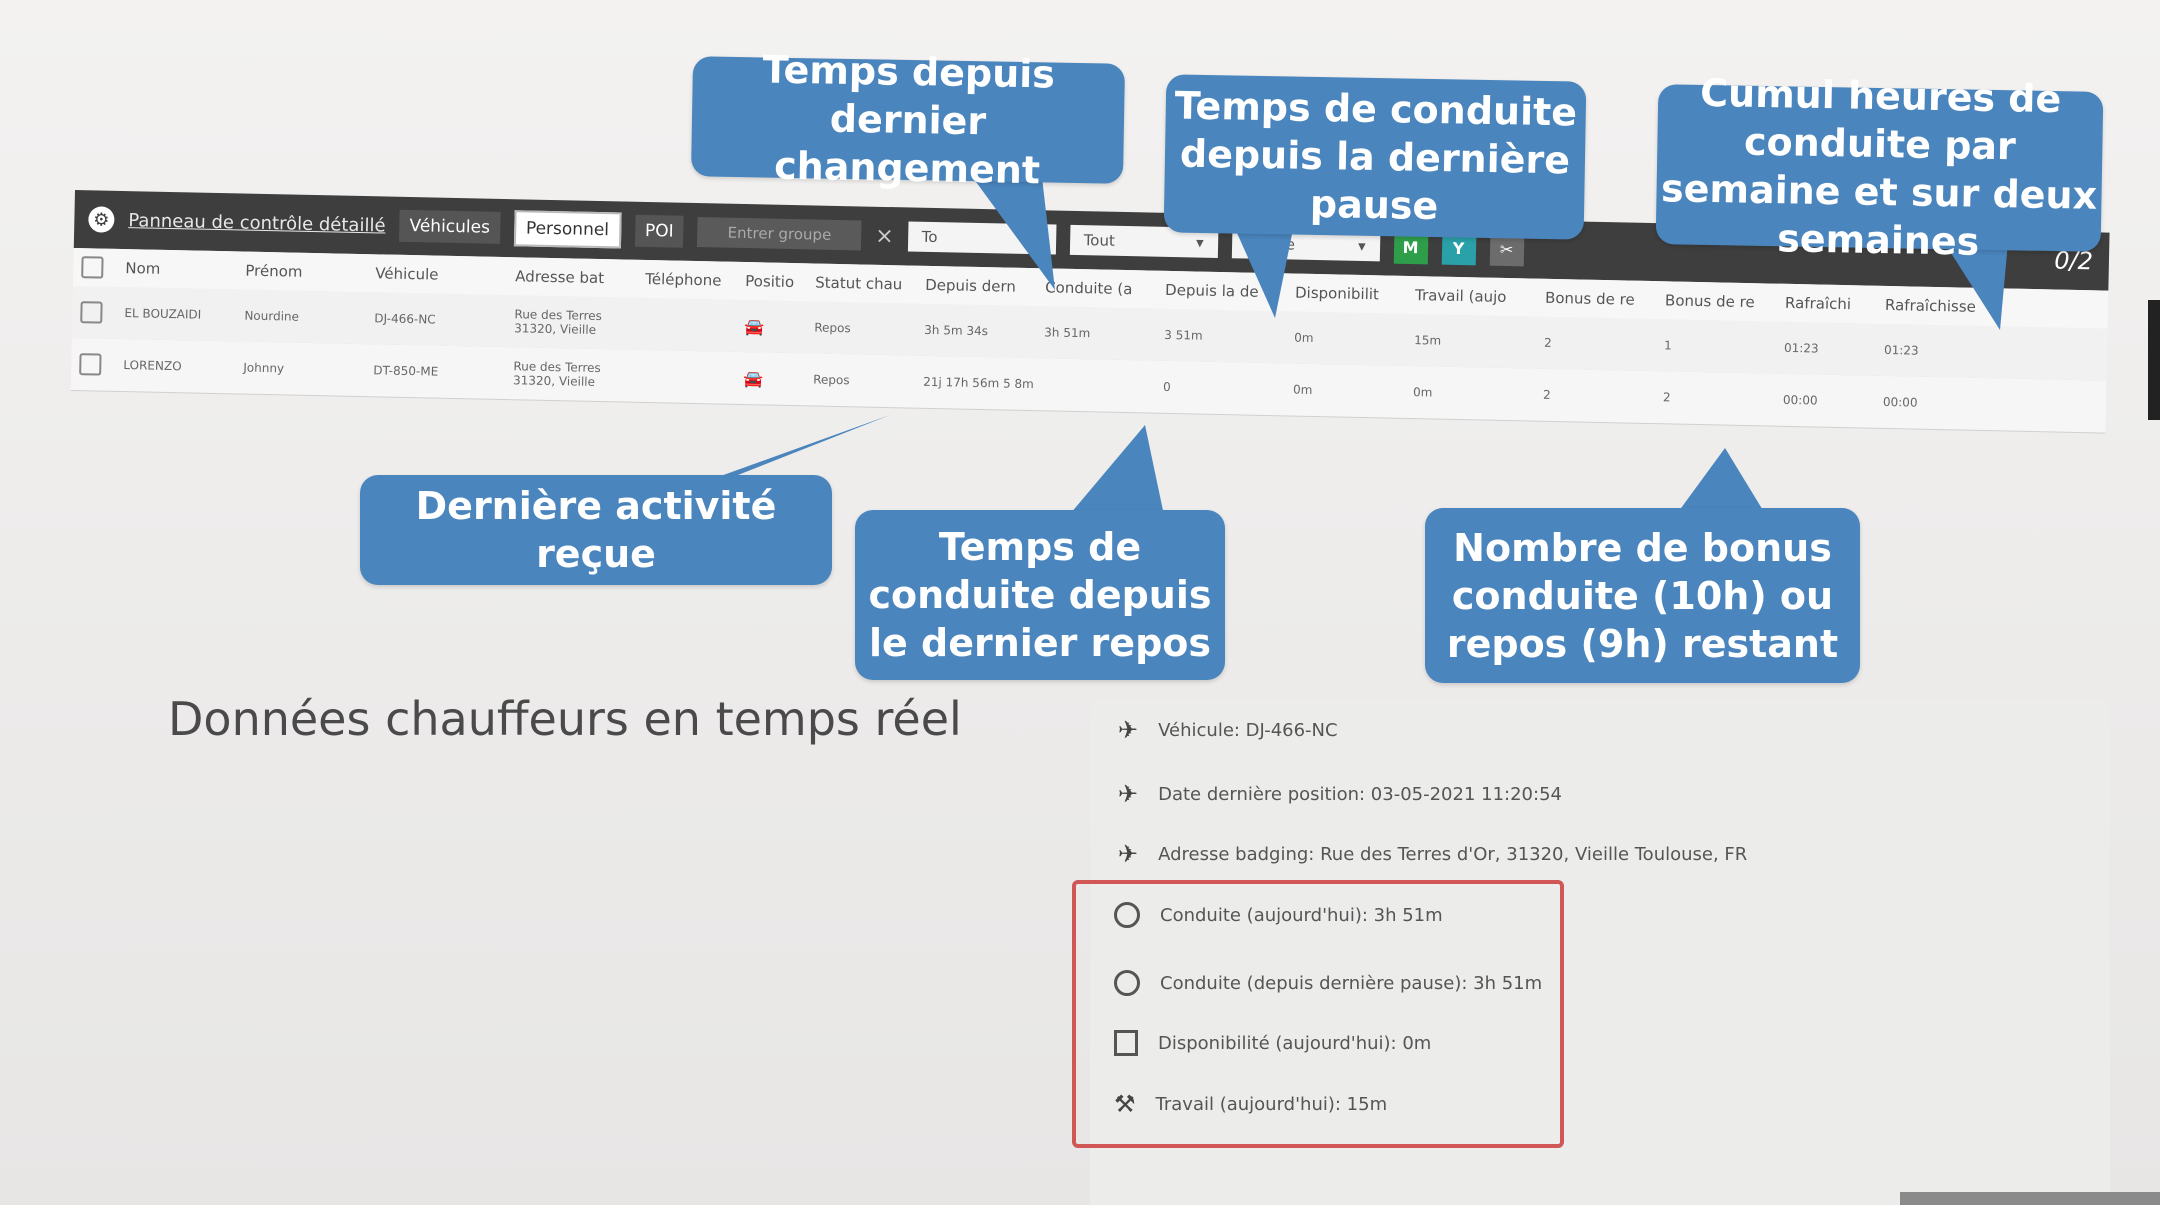 The width and height of the screenshot is (2160, 1205). I want to click on col-prenom: Prénom, so click(304, 271).